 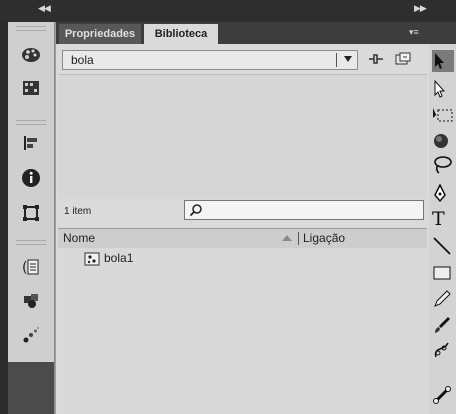 What do you see at coordinates (420, 9) in the screenshot?
I see `expand-right-icon: ▶▶` at bounding box center [420, 9].